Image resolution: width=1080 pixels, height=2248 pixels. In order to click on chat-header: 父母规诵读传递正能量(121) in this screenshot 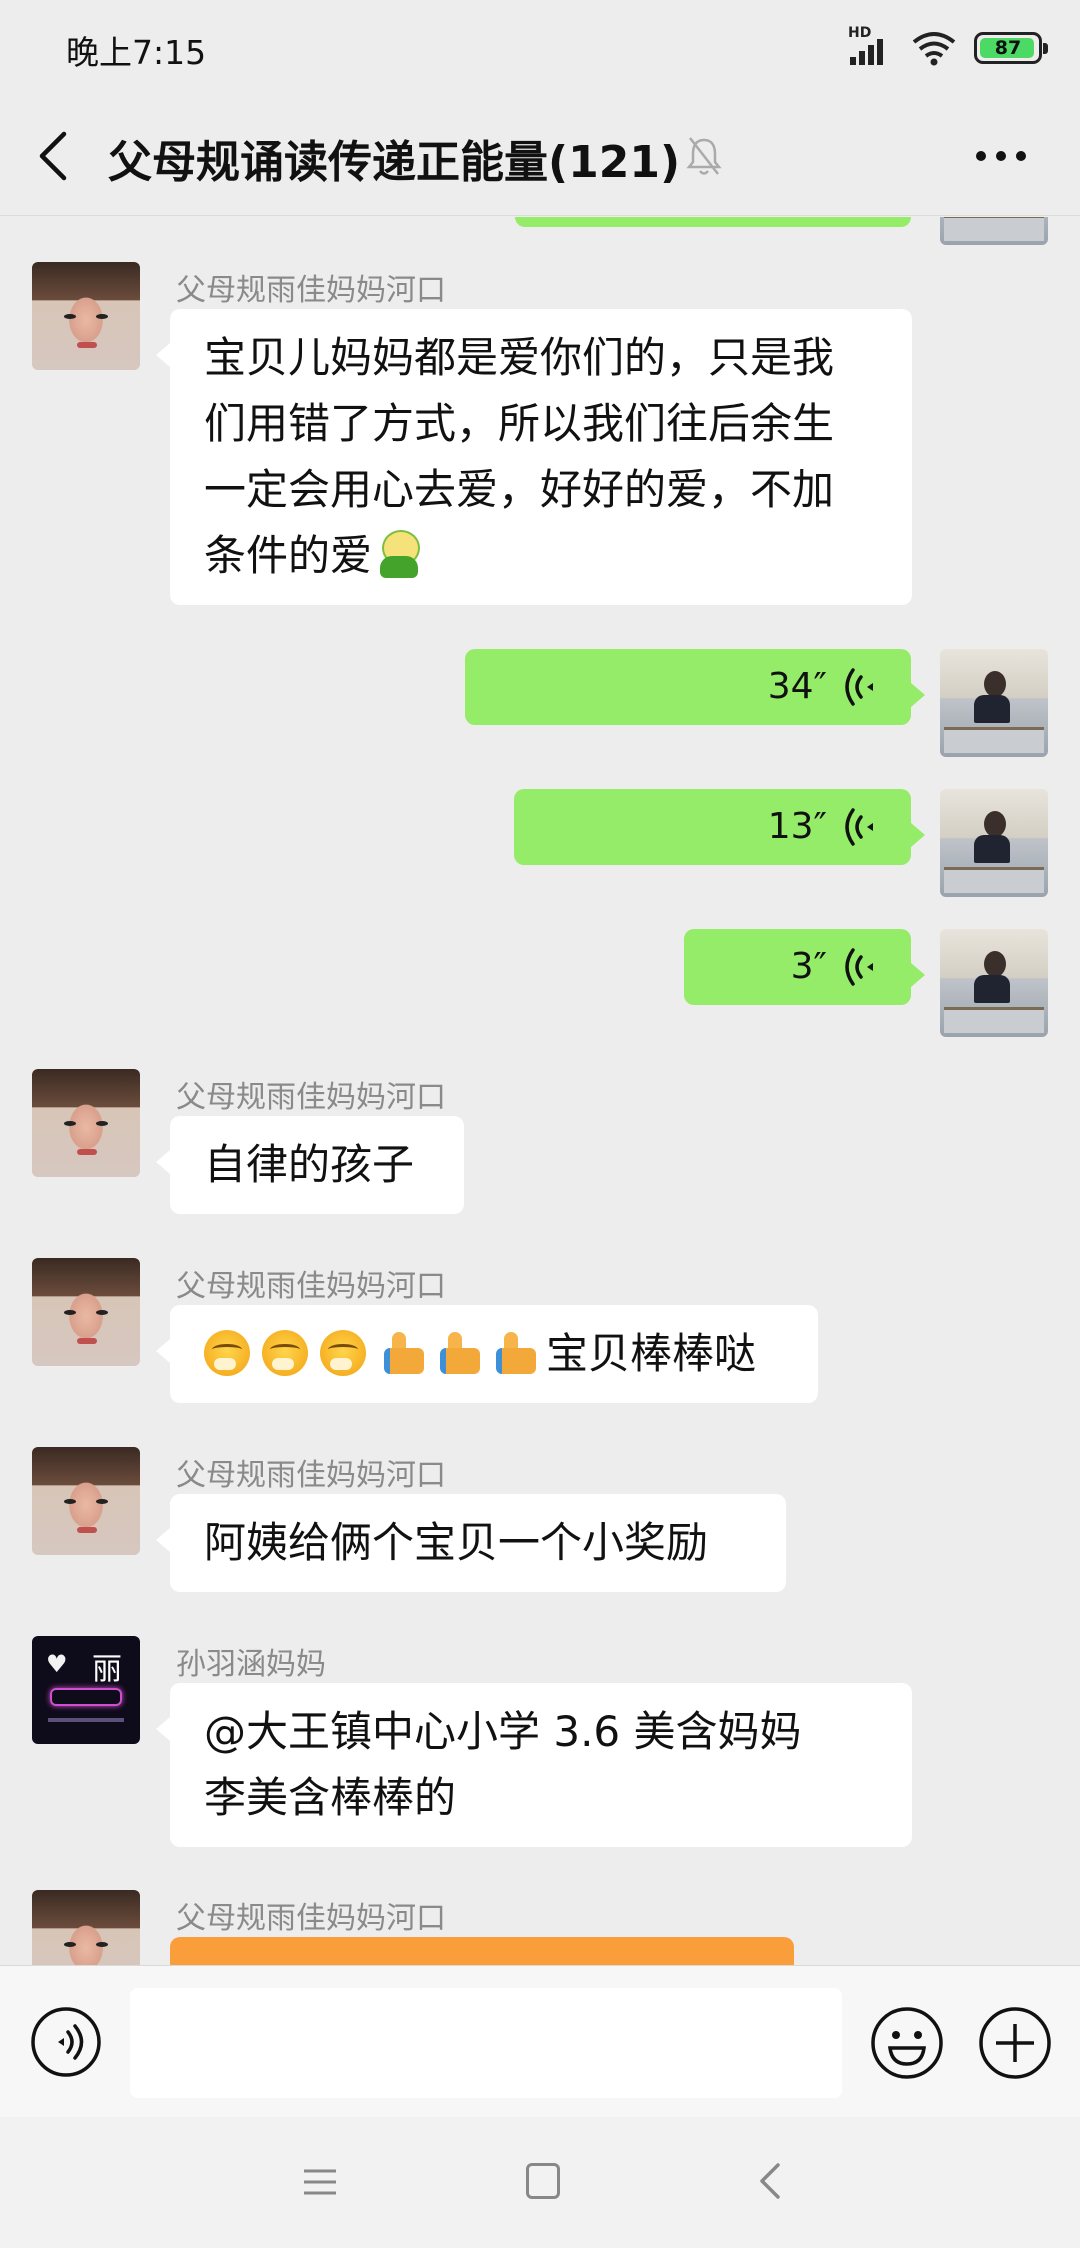, I will do `click(540, 156)`.